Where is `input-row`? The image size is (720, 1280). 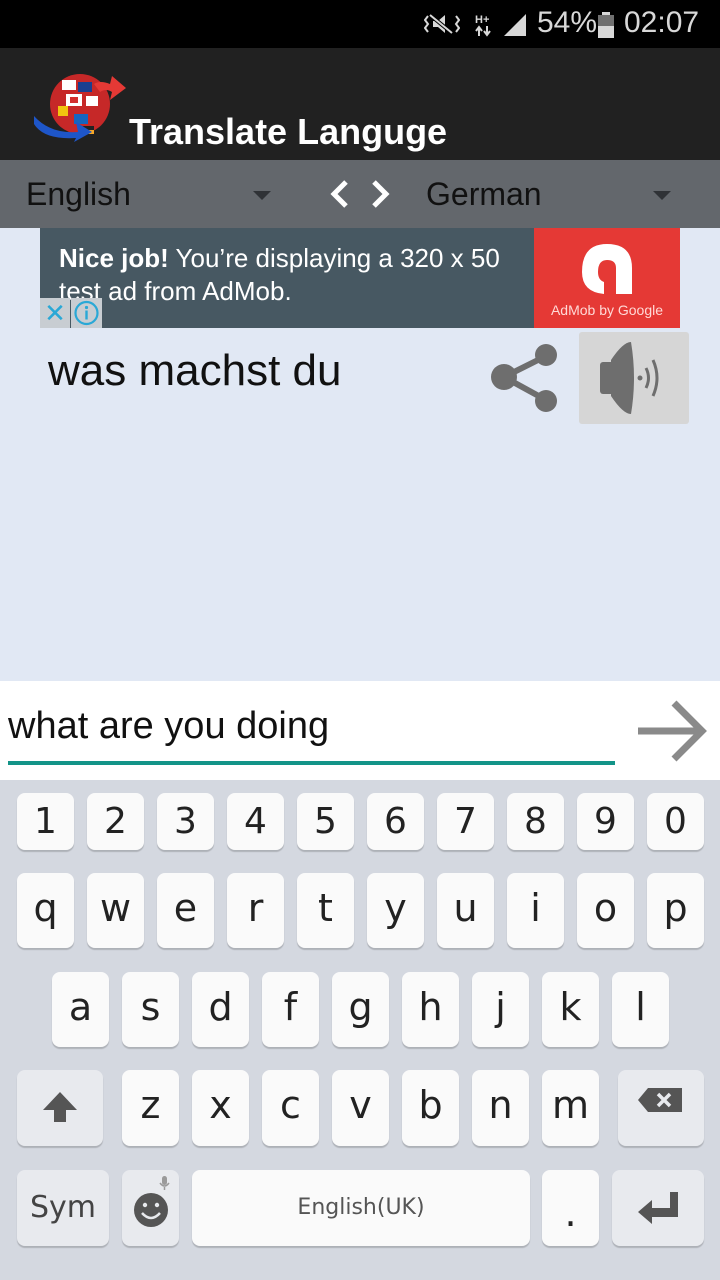
input-row is located at coordinates (360, 730).